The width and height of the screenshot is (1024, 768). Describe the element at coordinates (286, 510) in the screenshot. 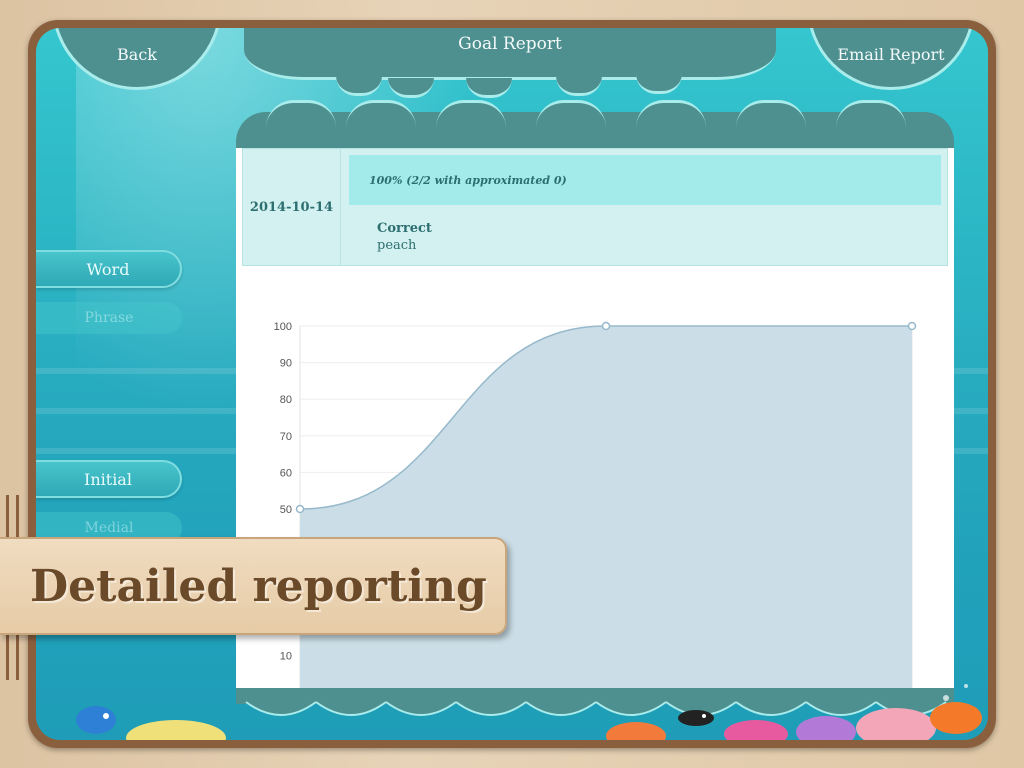

I see `y-tick-label: 50` at that location.